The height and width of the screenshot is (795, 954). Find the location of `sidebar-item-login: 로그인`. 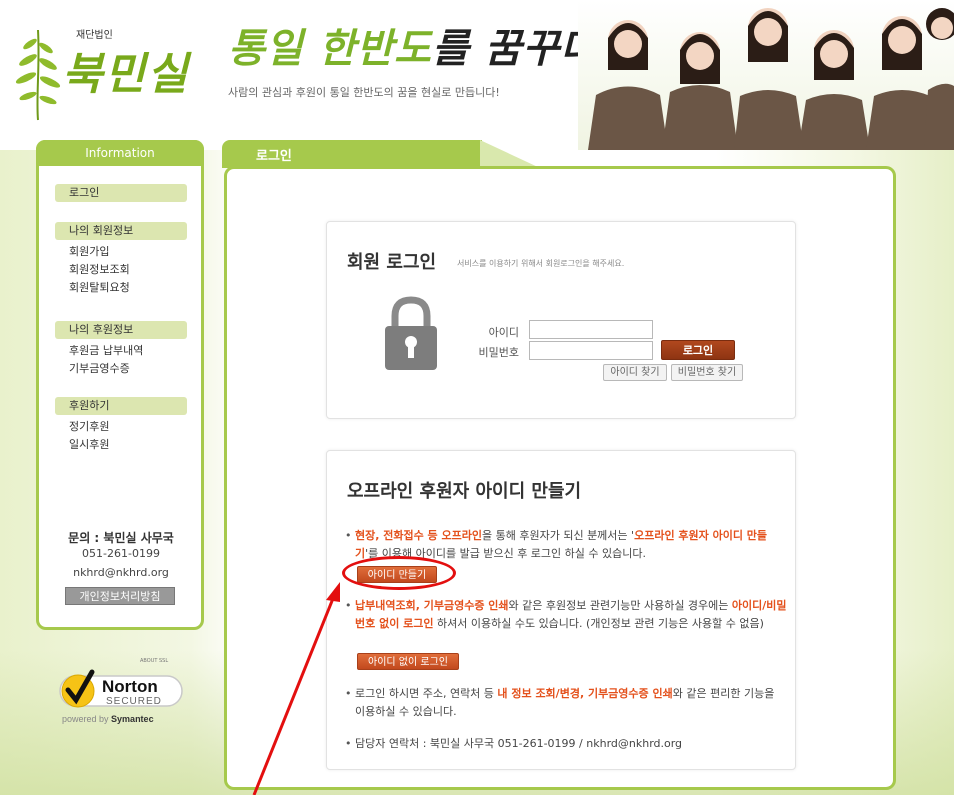

sidebar-item-login: 로그인 is located at coordinates (121, 193).